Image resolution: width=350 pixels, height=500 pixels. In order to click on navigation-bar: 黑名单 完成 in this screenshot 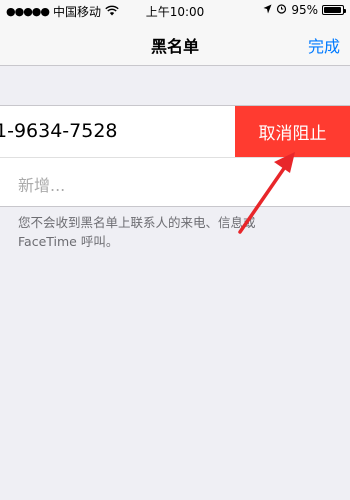, I will do `click(175, 43)`.